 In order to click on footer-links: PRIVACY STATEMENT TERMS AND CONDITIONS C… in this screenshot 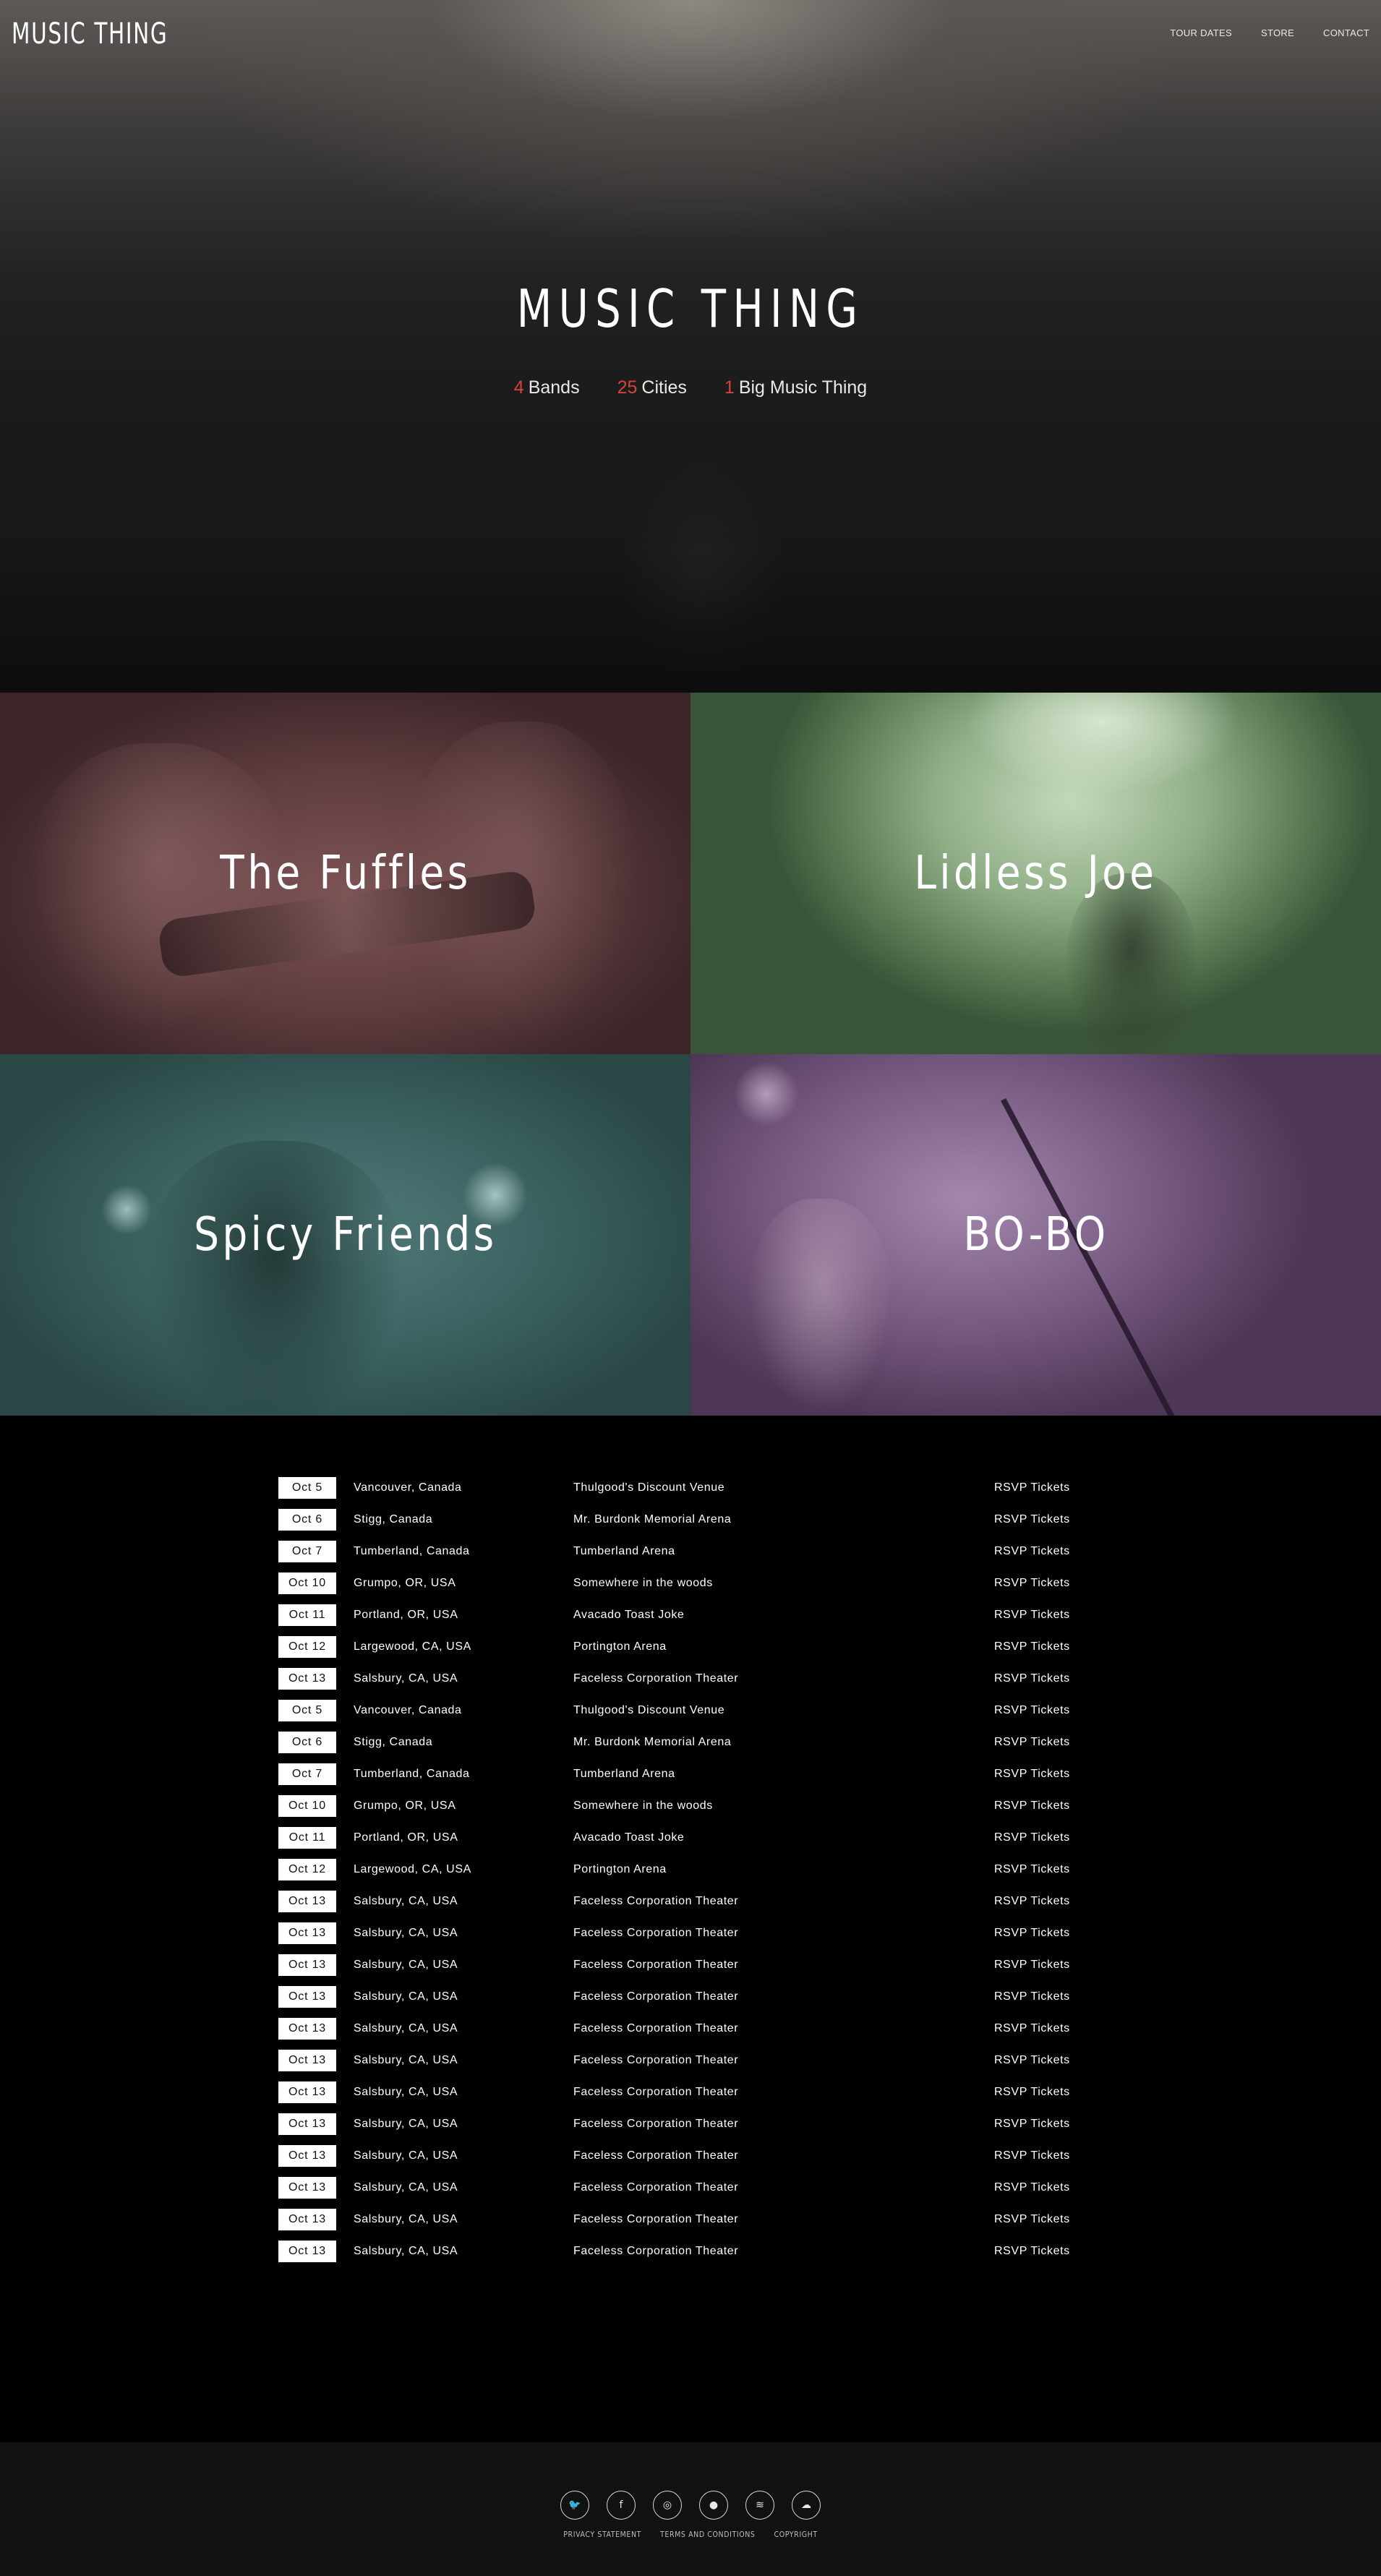, I will do `click(690, 2534)`.